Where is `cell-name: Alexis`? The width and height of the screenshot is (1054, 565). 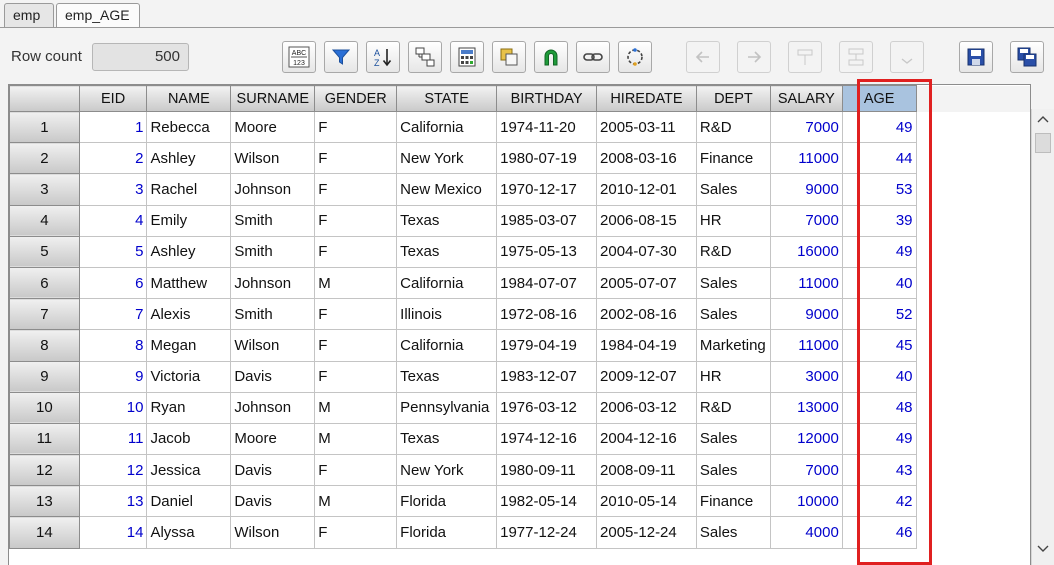 cell-name: Alexis is located at coordinates (189, 314).